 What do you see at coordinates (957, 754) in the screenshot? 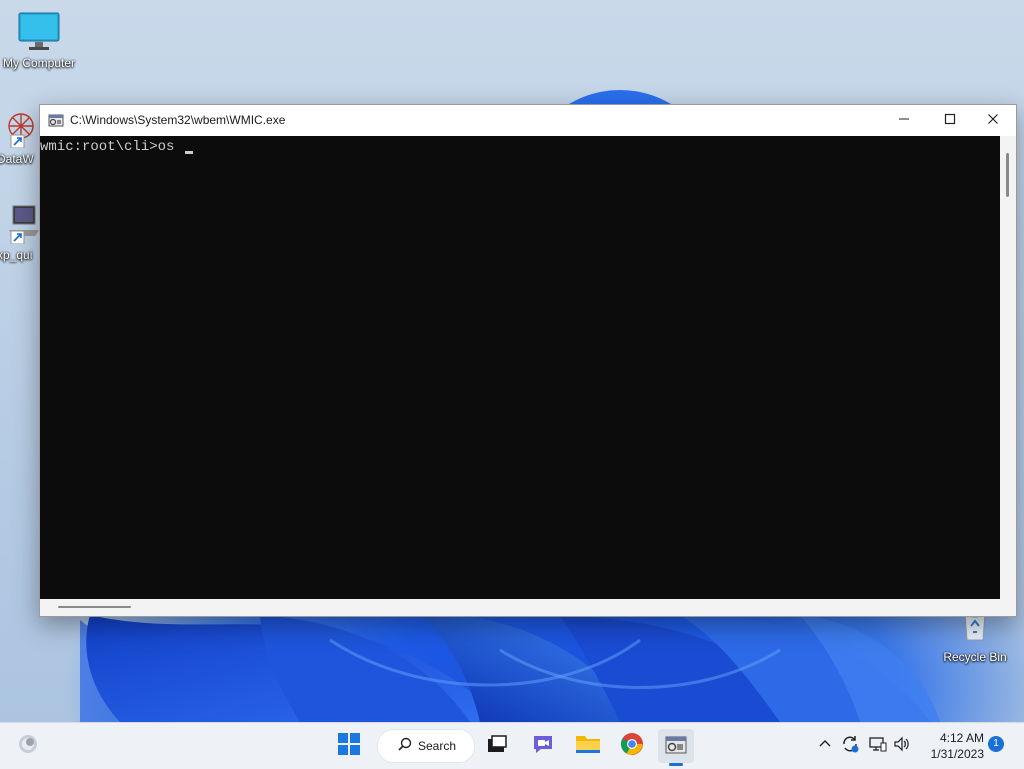
I see `clock-date: 1/31/2023` at bounding box center [957, 754].